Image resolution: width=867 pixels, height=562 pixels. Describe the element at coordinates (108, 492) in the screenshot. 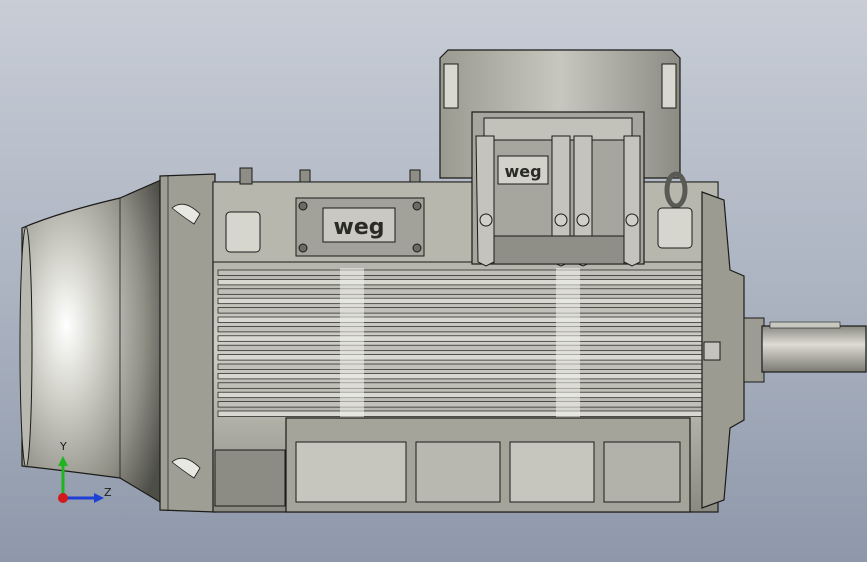

I see `z-axis-label: Z` at that location.